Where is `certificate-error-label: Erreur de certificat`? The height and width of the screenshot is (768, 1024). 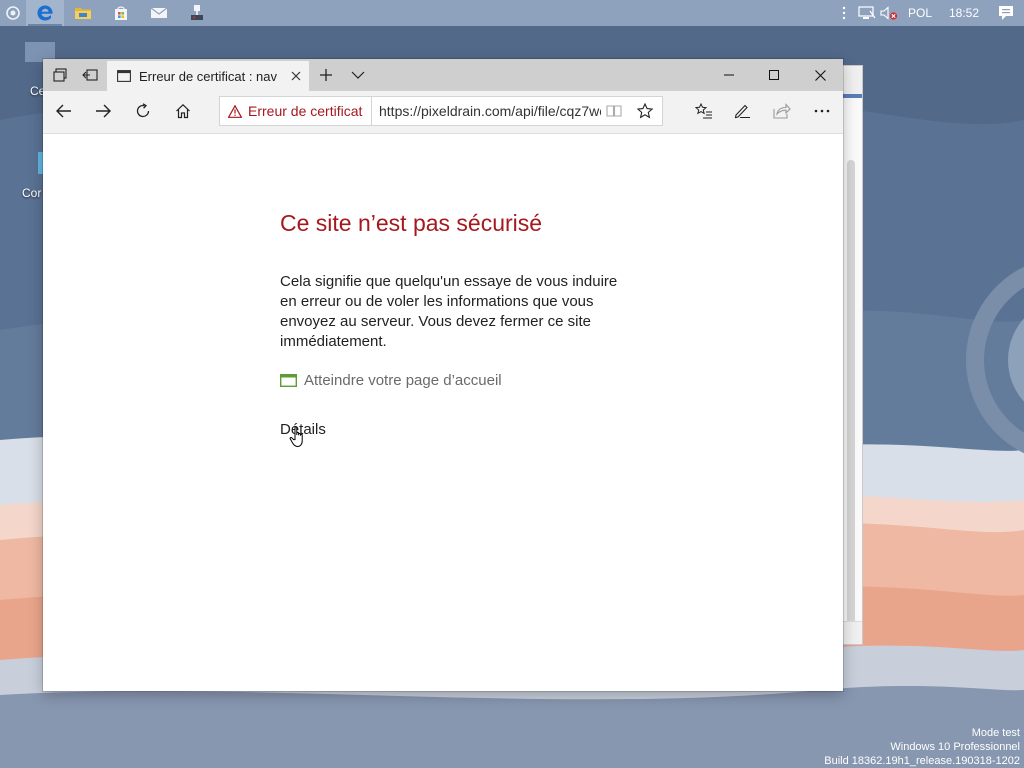
certificate-error-label: Erreur de certificat is located at coordinates (305, 111).